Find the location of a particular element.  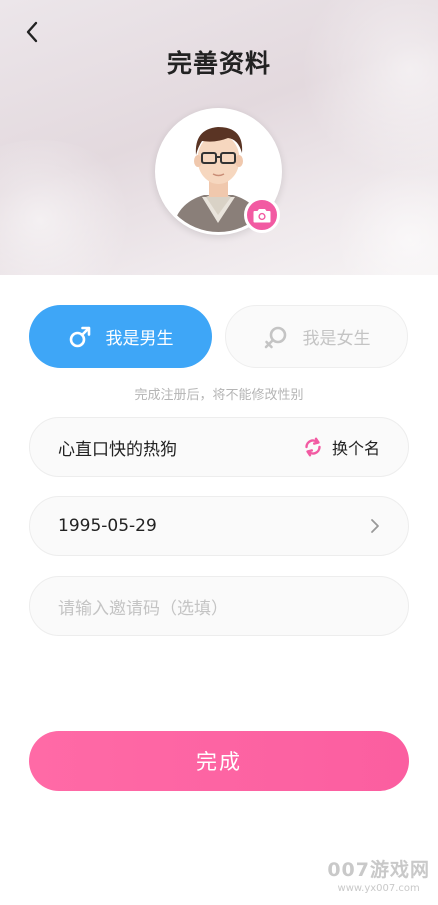

submit-button: 完成 is located at coordinates (219, 761).